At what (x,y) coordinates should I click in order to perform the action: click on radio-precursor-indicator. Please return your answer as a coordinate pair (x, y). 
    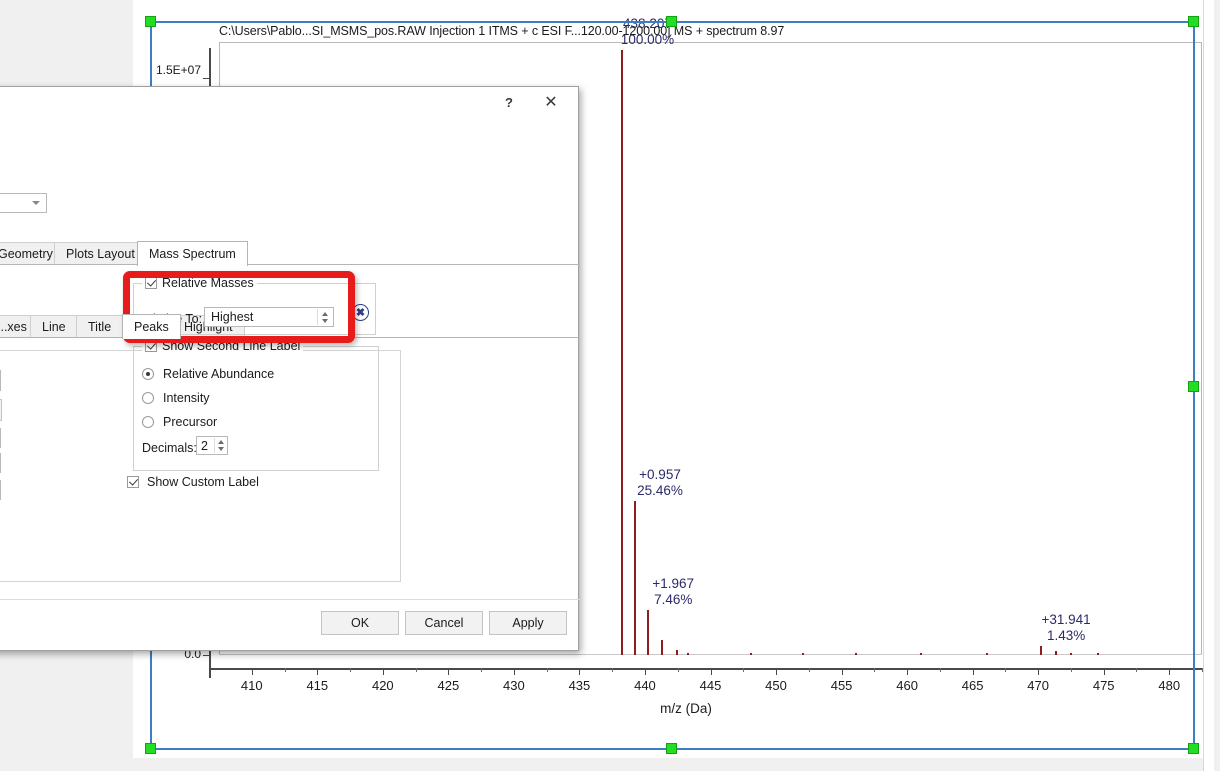
    Looking at the image, I should click on (148, 422).